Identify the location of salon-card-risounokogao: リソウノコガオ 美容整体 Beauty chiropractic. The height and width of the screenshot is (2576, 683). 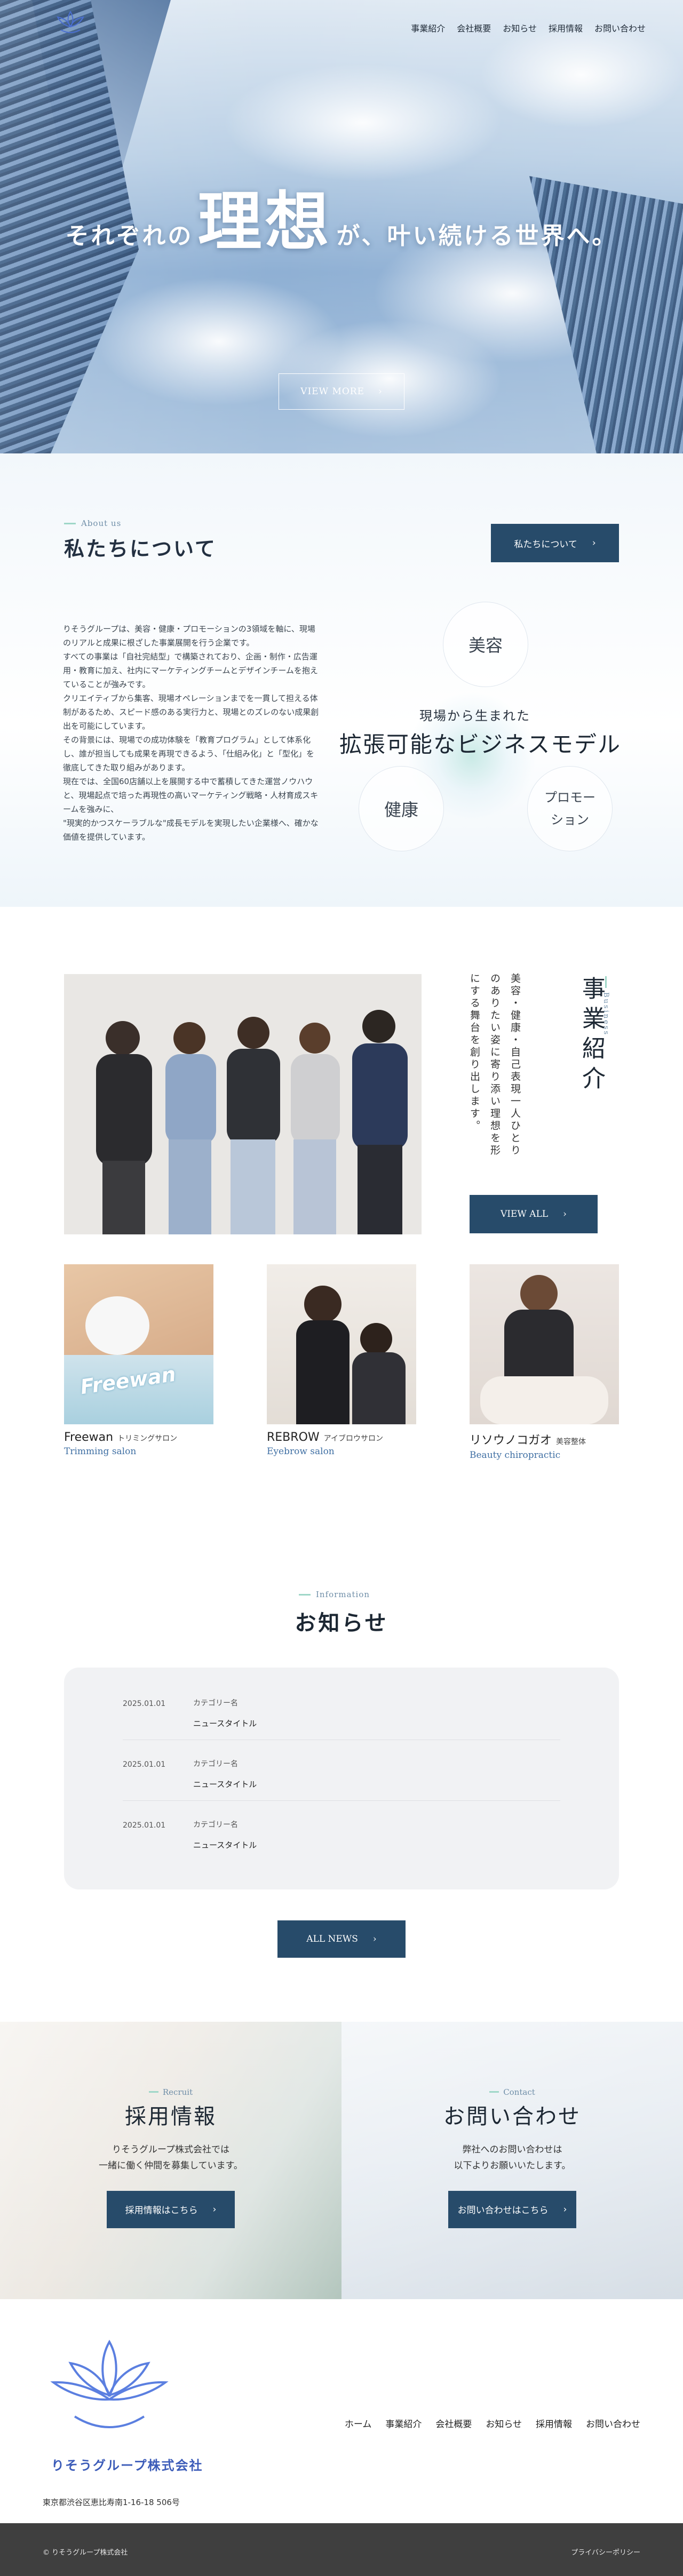
(544, 1362).